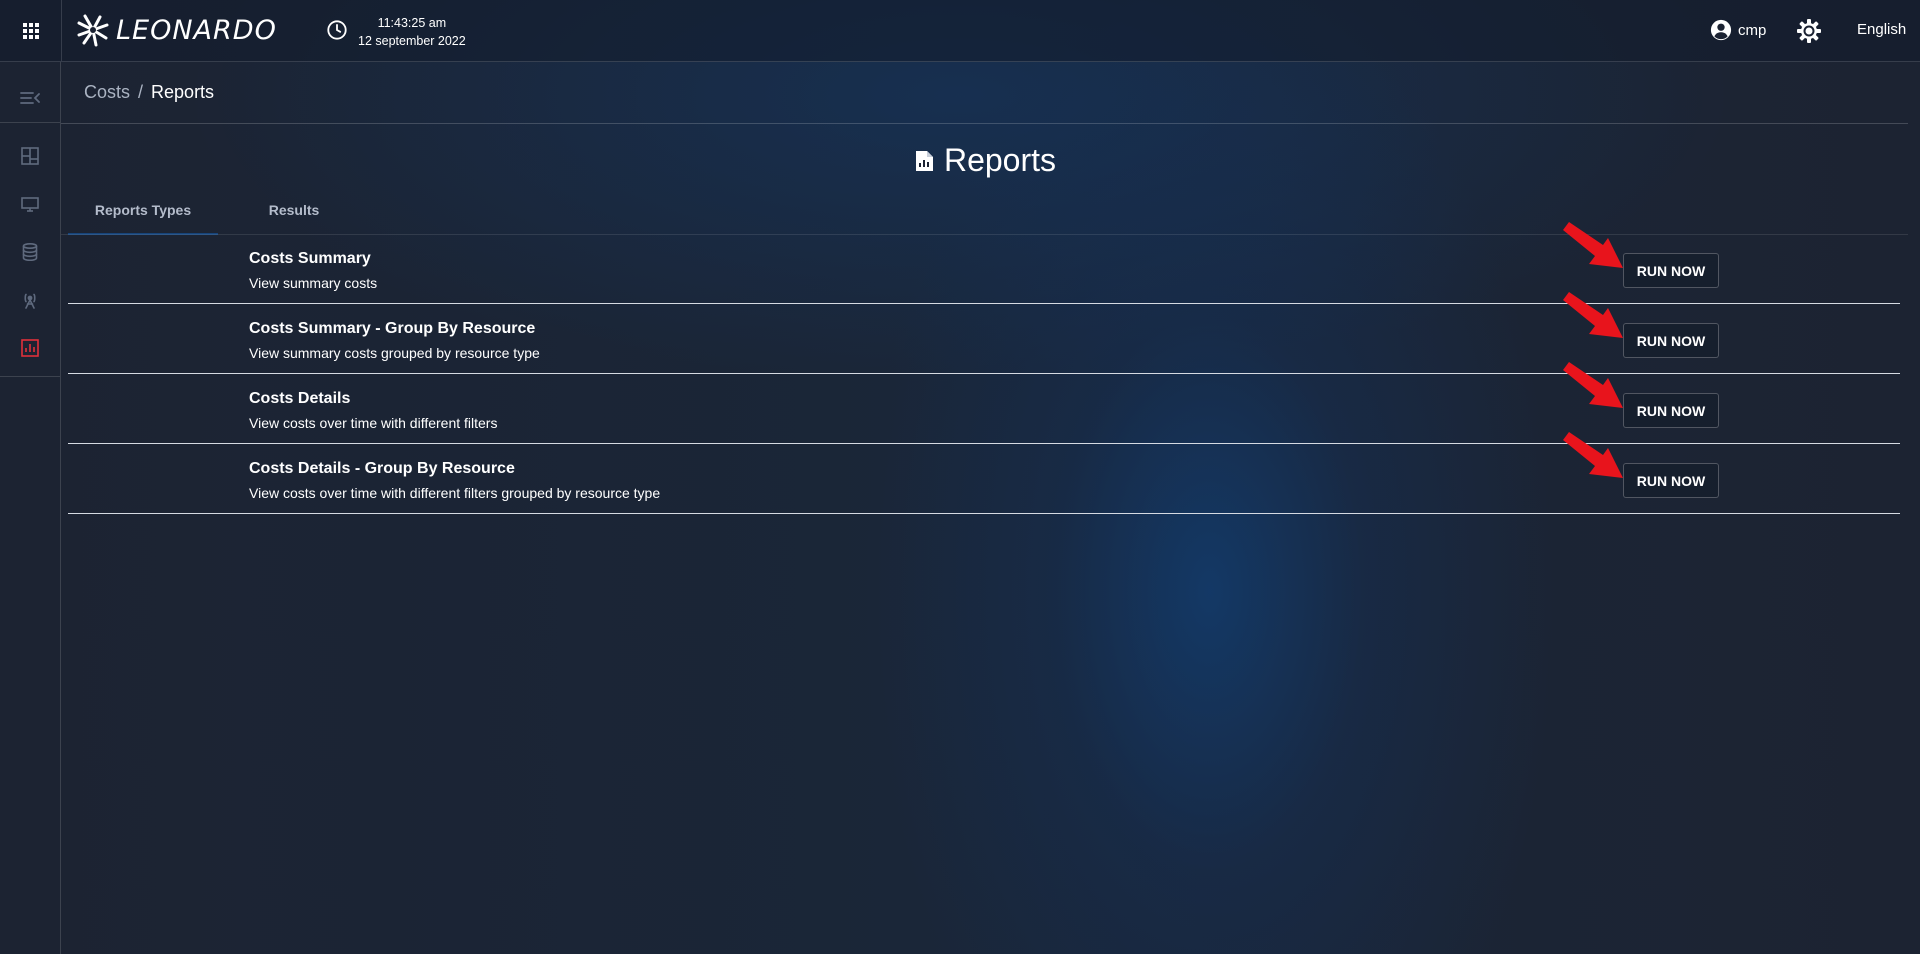  I want to click on apps-grid-icon, so click(30, 30).